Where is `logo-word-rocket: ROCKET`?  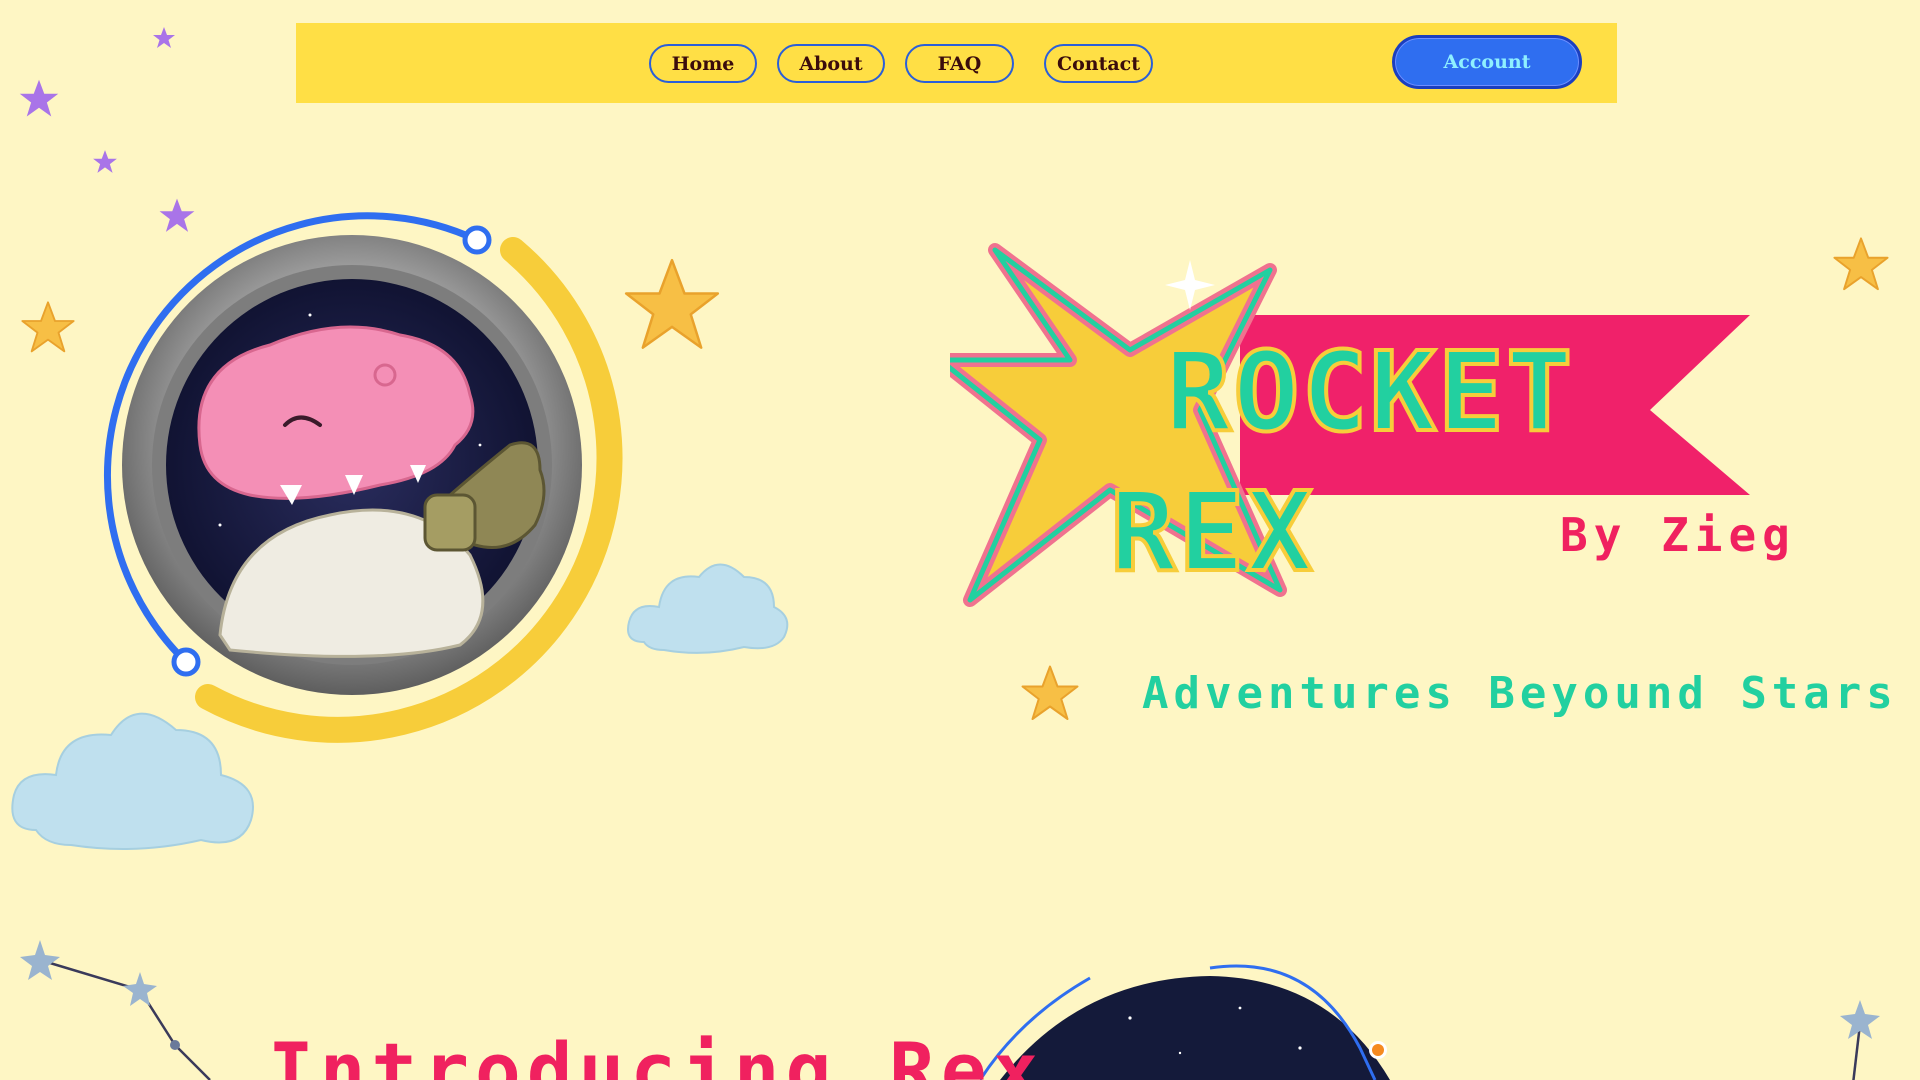
logo-word-rocket: ROCKET is located at coordinates (1369, 392).